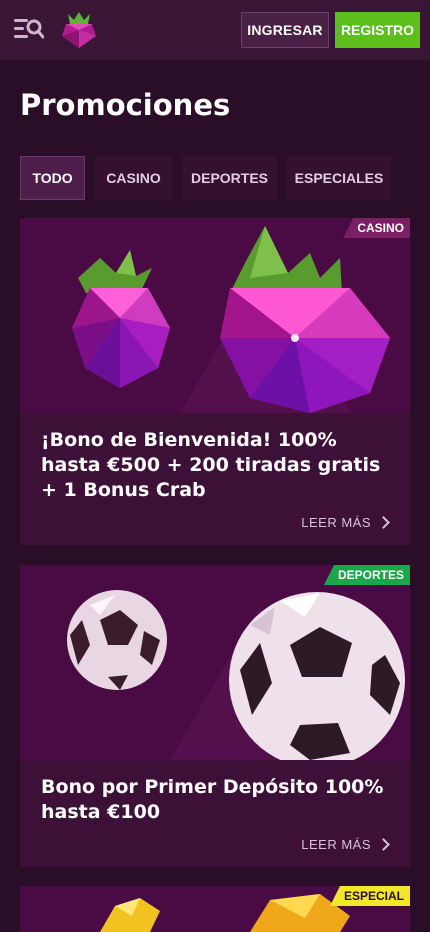  What do you see at coordinates (366, 575) in the screenshot?
I see `category-badge: DEPORTES` at bounding box center [366, 575].